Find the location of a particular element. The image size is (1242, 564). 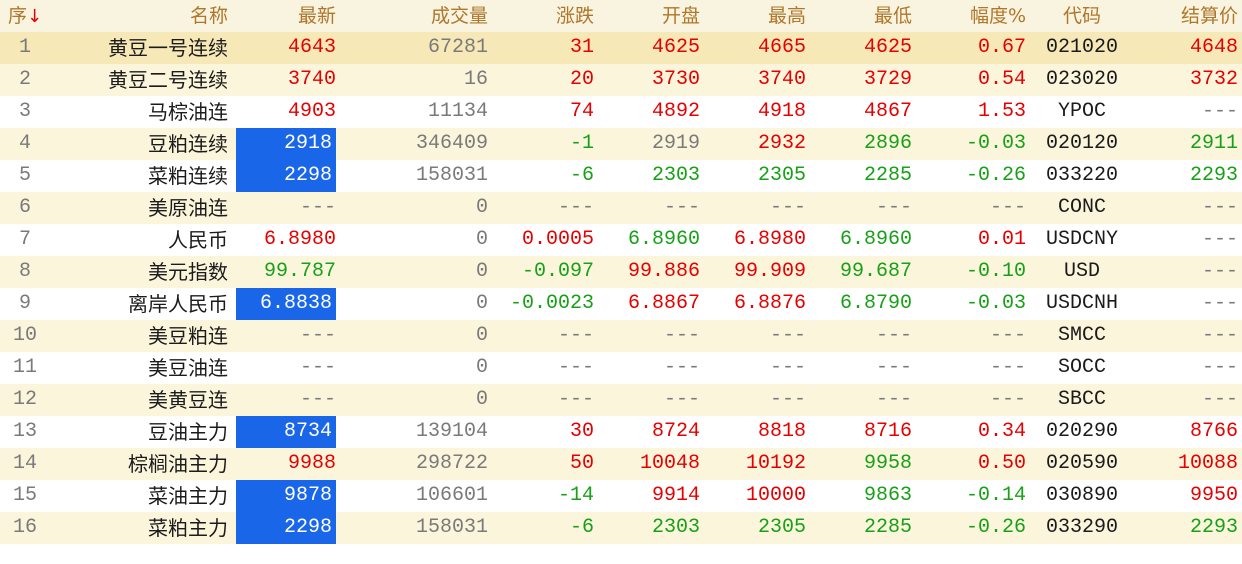

settle-cell: 10088 is located at coordinates (1207, 463).